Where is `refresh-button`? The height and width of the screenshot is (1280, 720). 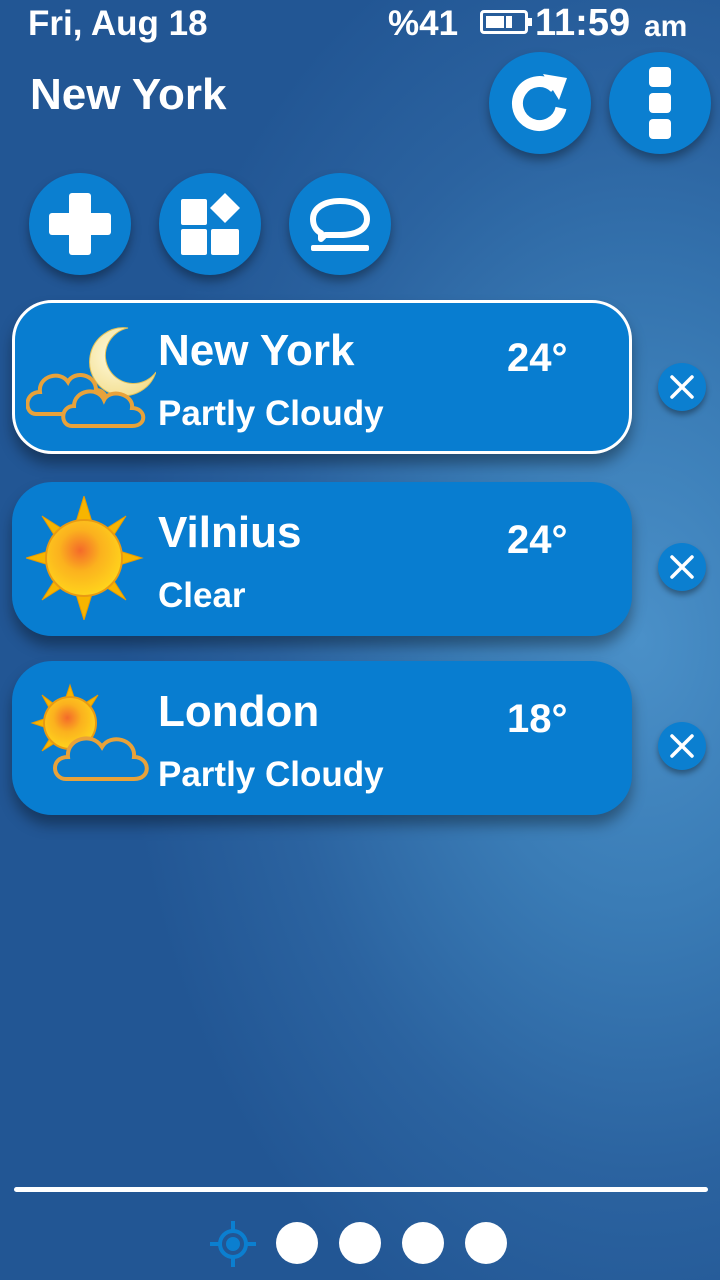 refresh-button is located at coordinates (540, 103).